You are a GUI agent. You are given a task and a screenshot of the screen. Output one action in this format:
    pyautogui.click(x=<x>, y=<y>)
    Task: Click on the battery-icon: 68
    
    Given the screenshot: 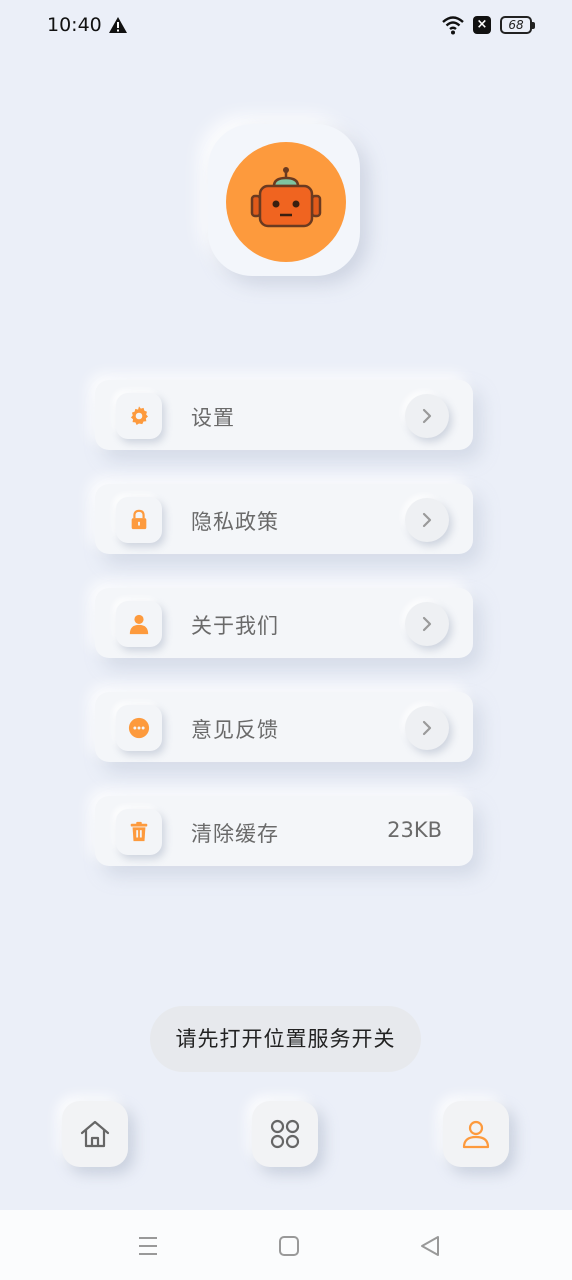 What is the action you would take?
    pyautogui.click(x=517, y=25)
    